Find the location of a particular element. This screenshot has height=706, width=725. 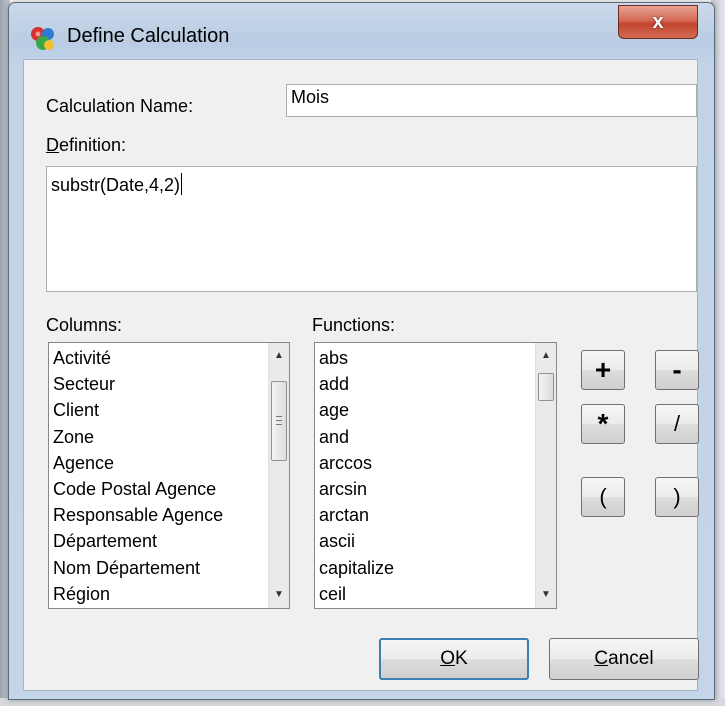

definition-value: substr(Date,4,2) is located at coordinates (116, 185).